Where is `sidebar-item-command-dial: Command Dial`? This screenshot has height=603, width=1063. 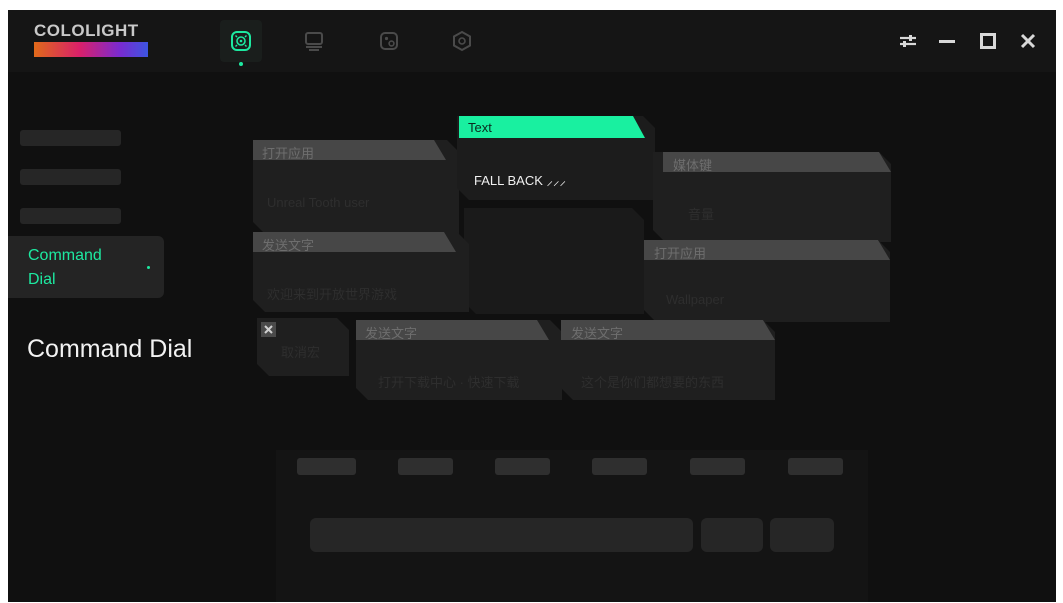
sidebar-item-command-dial: Command Dial is located at coordinates (86, 267).